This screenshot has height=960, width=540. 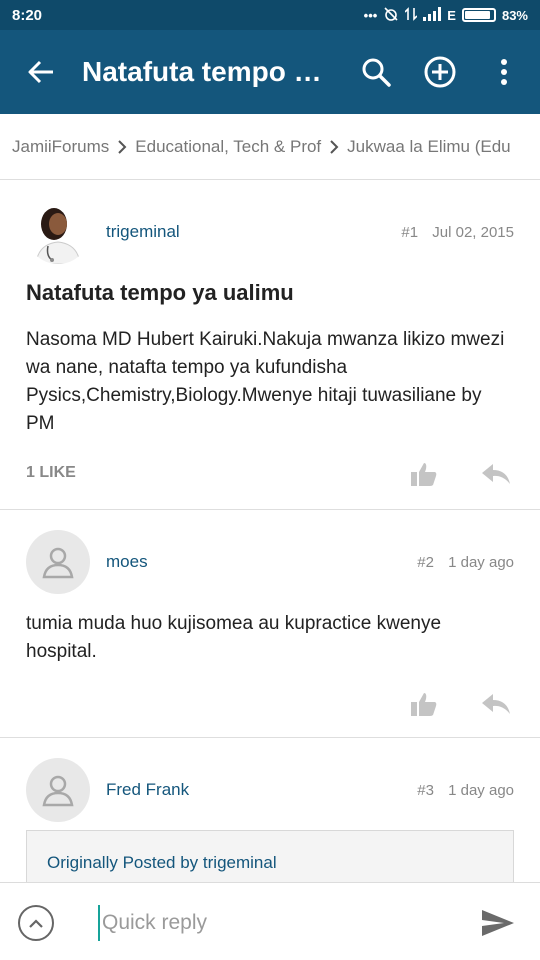 I want to click on add-button, so click(x=440, y=72).